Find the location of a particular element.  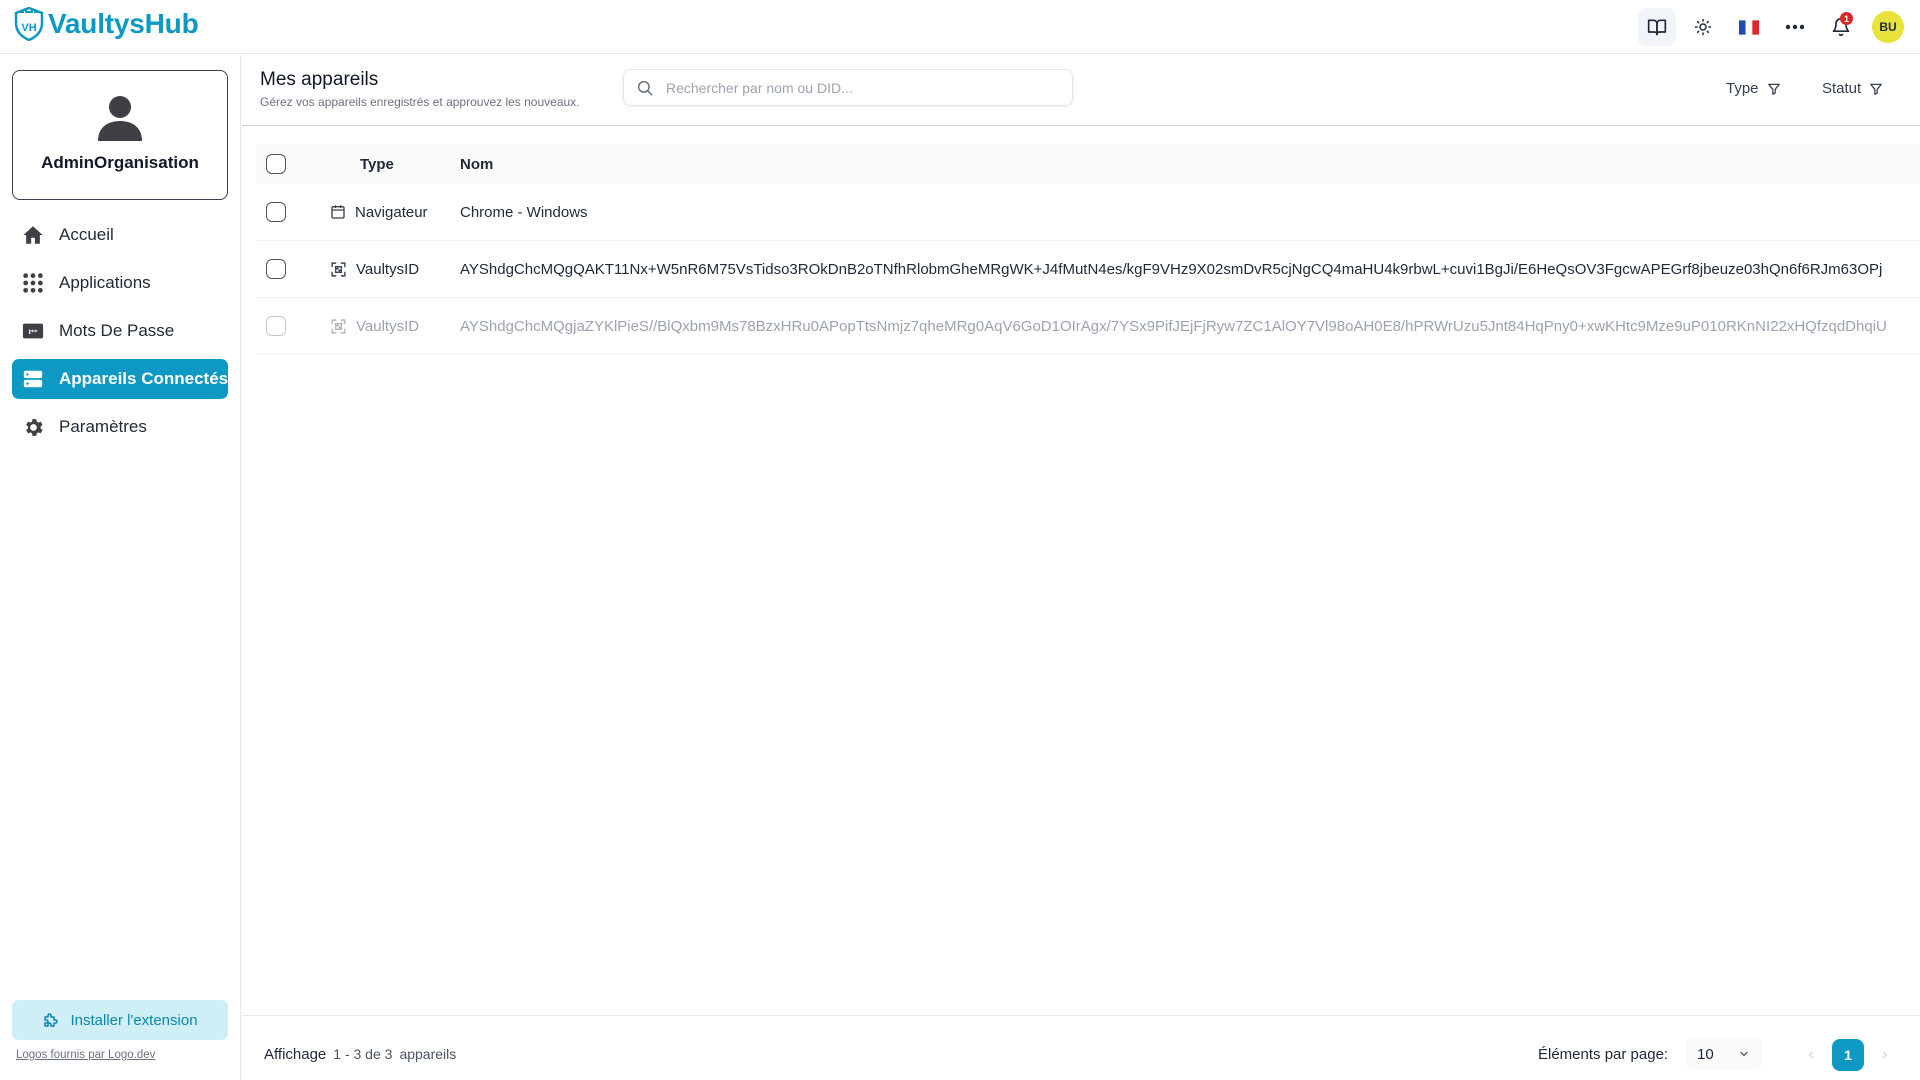

notification-badge: 1 is located at coordinates (1846, 18).